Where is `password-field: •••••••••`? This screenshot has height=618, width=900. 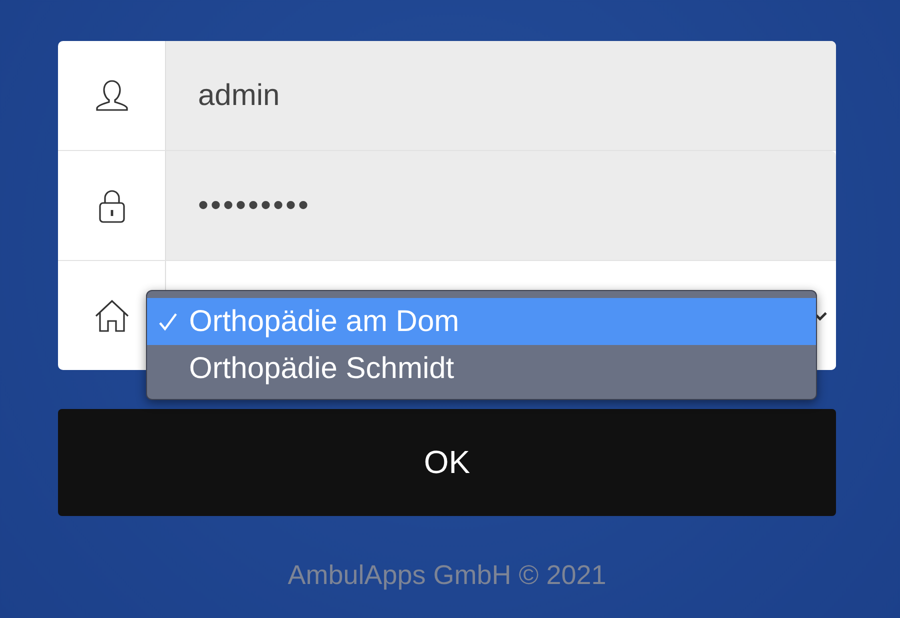
password-field: ••••••••• is located at coordinates (501, 205).